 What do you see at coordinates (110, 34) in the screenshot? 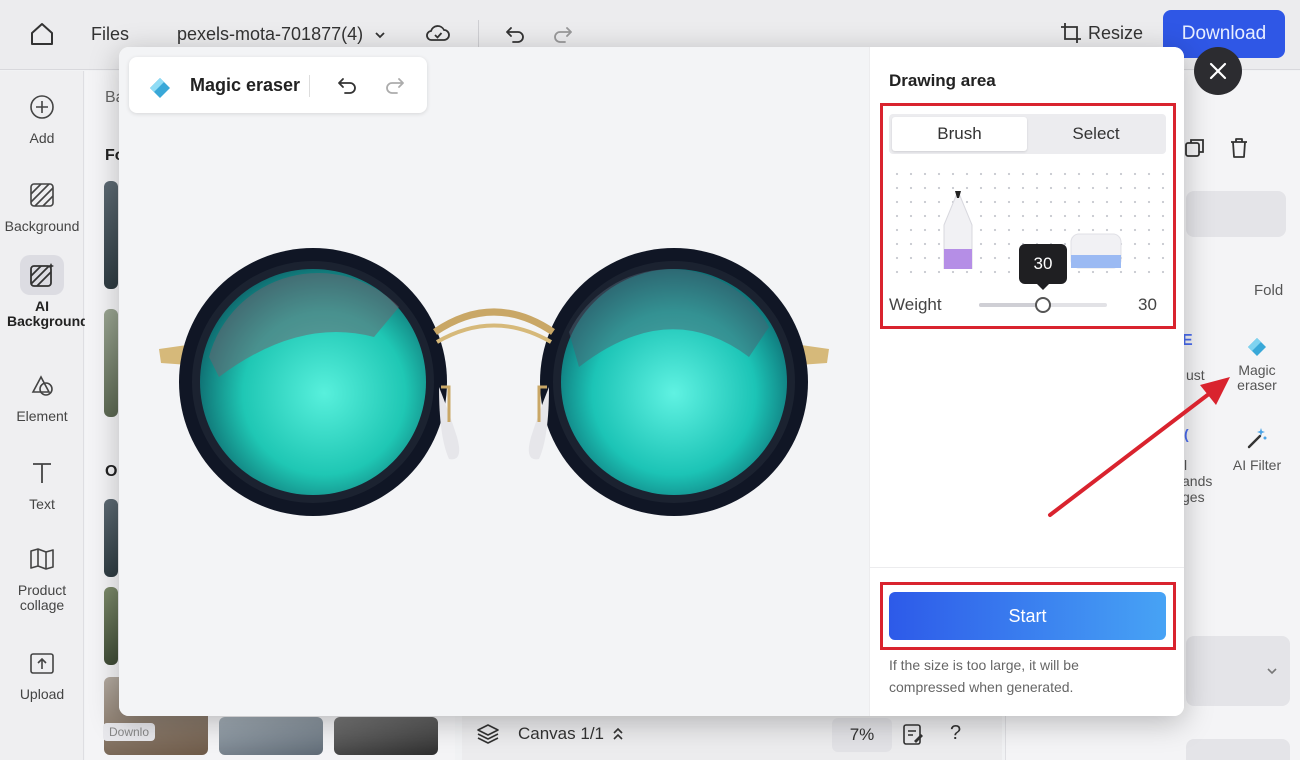
I see `files-menu: Files` at bounding box center [110, 34].